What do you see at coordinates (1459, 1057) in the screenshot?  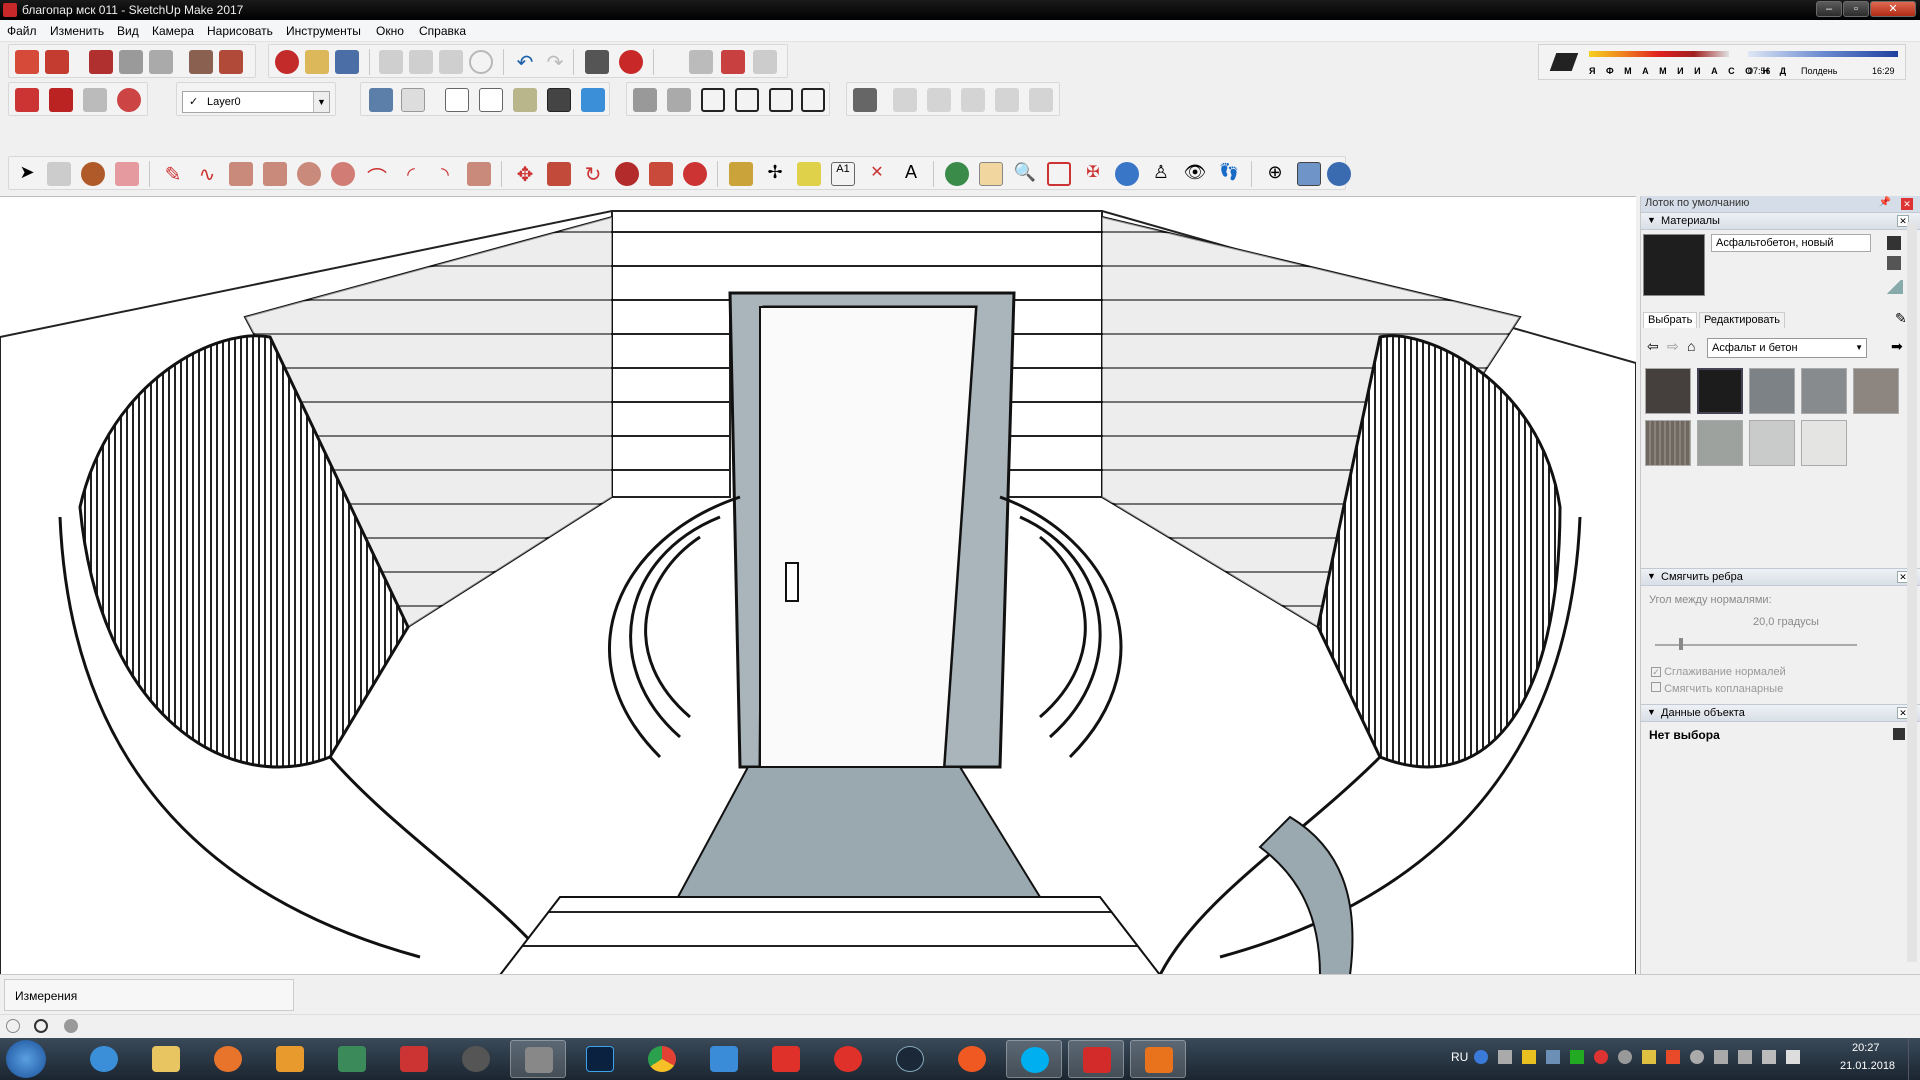 I see `language-indicator: RU` at bounding box center [1459, 1057].